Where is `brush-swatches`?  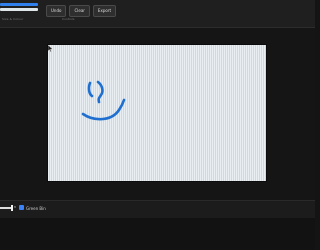 brush-swatches is located at coordinates (19, 7).